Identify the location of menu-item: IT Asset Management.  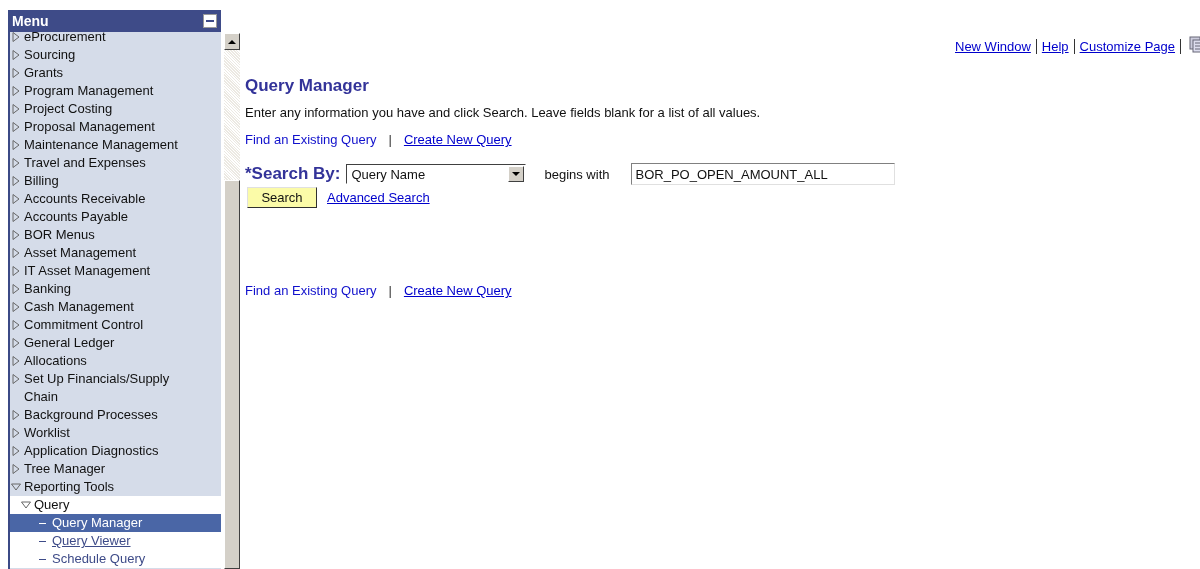
(115, 271).